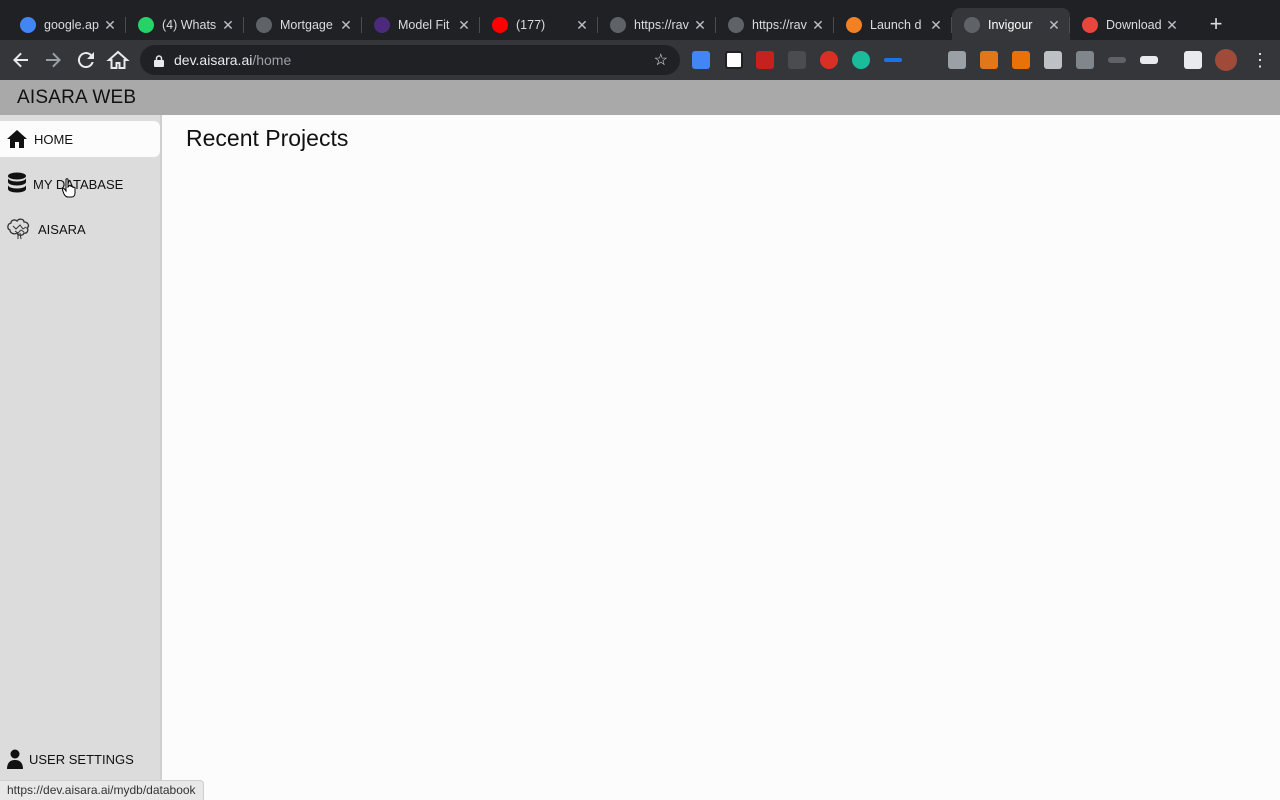  I want to click on pdf-extension-icon, so click(765, 60).